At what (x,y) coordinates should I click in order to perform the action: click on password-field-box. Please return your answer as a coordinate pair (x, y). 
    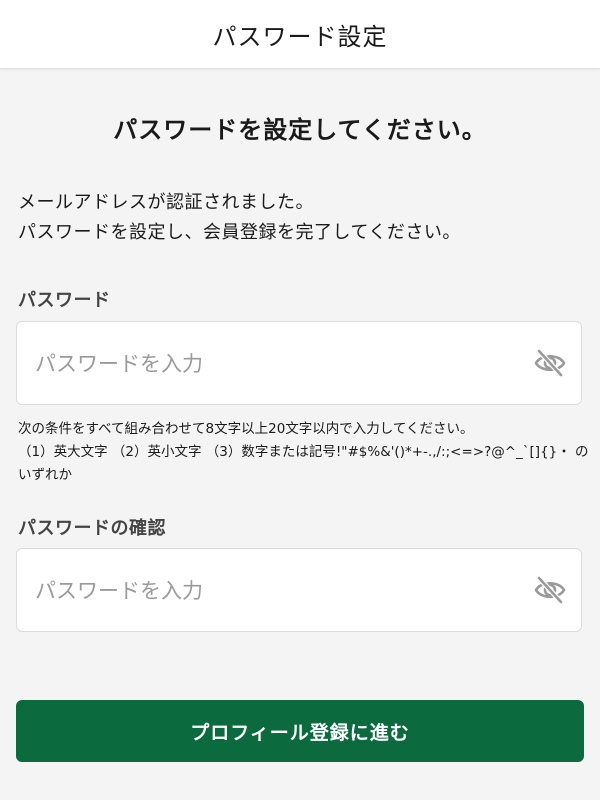
    Looking at the image, I should click on (299, 363).